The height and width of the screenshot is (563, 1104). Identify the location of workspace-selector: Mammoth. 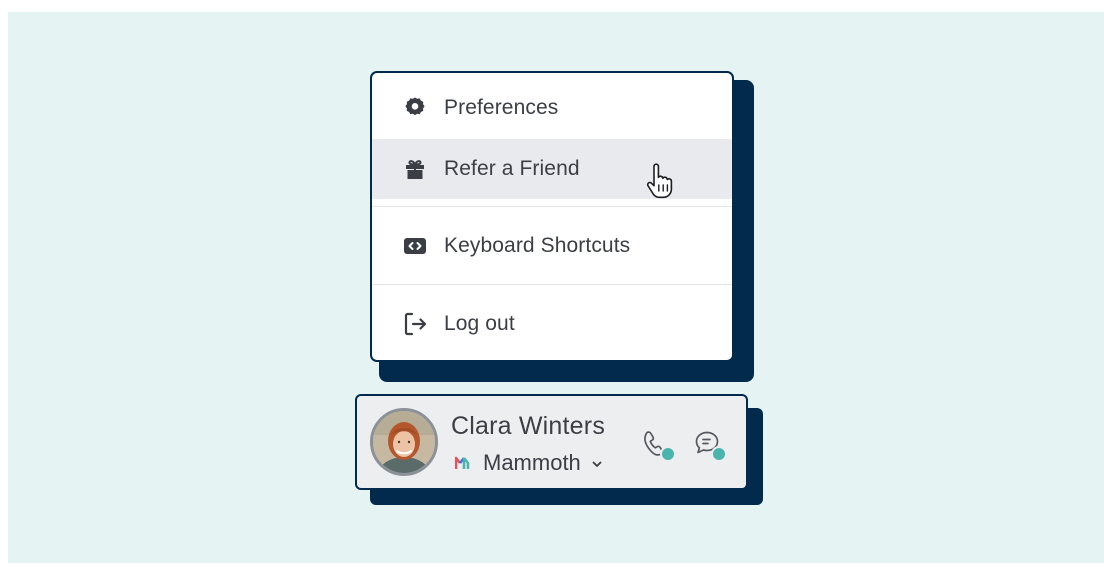
(528, 463).